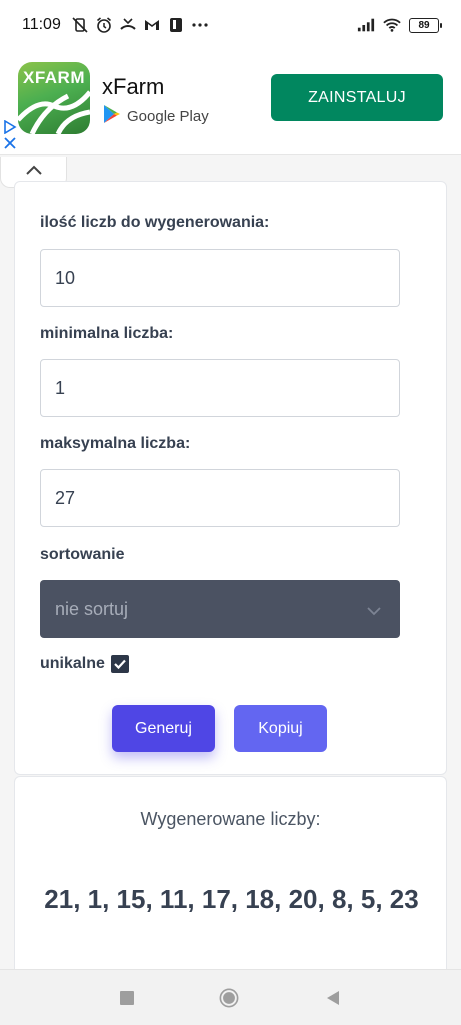 This screenshot has width=461, height=1025. Describe the element at coordinates (168, 116) in the screenshot. I see `store-label: Google Play` at that location.